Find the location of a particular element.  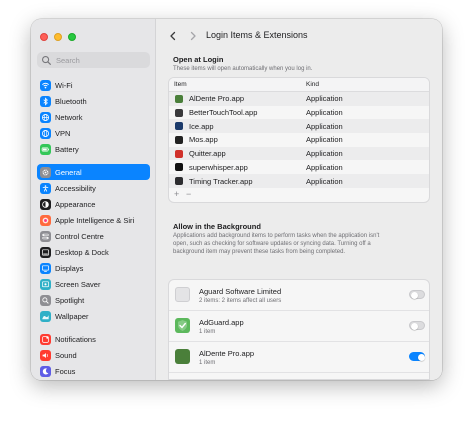

siri-icon is located at coordinates (45, 220).